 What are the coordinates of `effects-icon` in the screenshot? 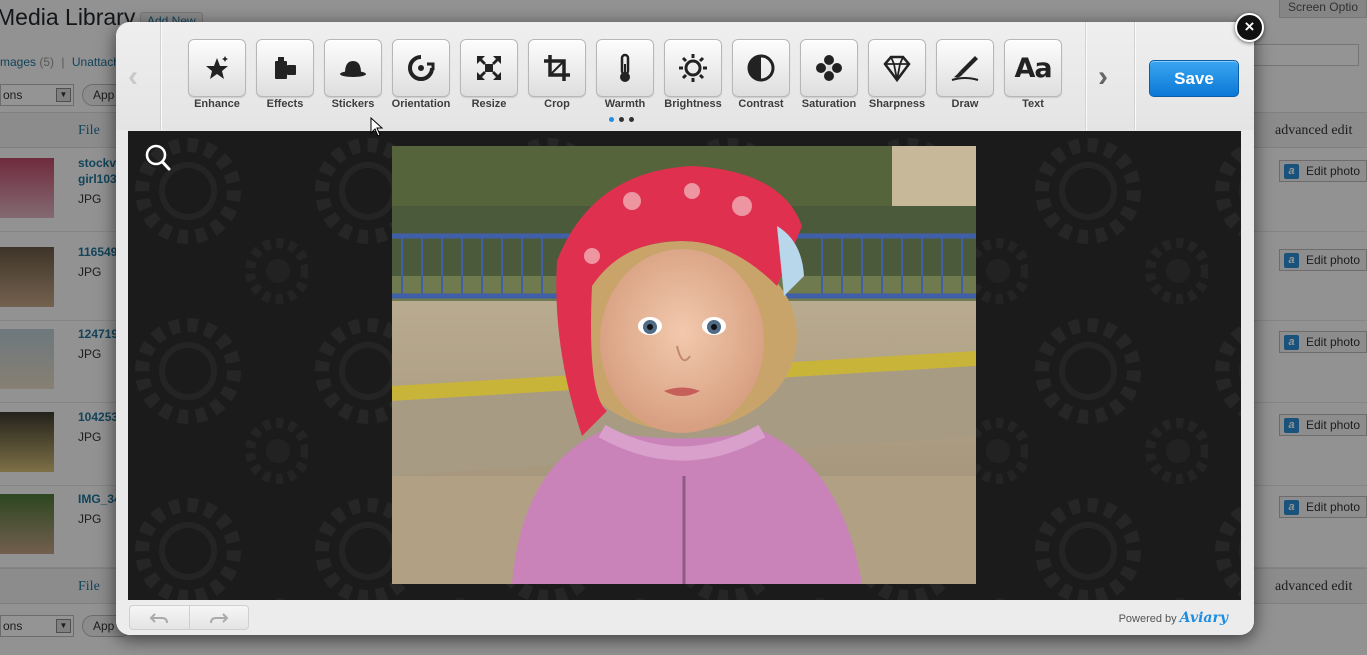 It's located at (285, 68).